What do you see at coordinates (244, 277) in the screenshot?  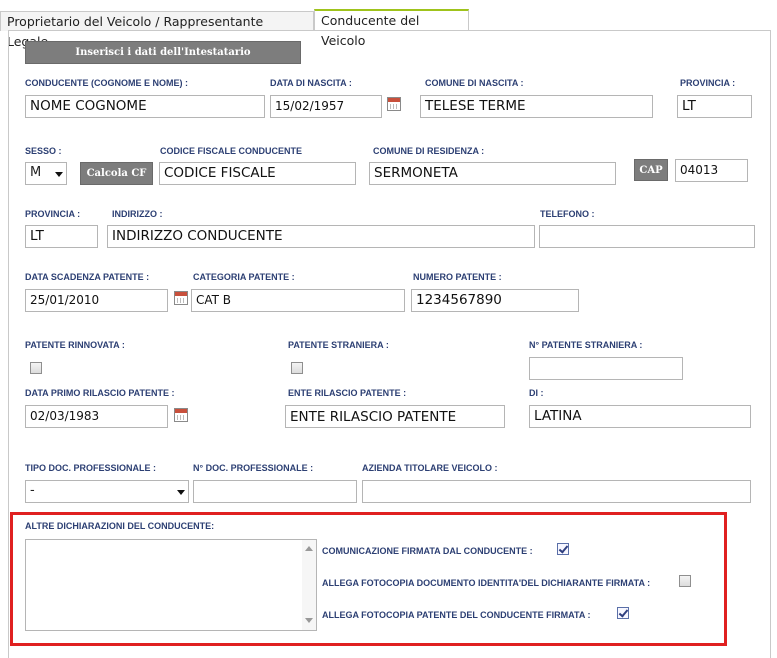 I see `license-category-label: CATEGORIA PATENTE :` at bounding box center [244, 277].